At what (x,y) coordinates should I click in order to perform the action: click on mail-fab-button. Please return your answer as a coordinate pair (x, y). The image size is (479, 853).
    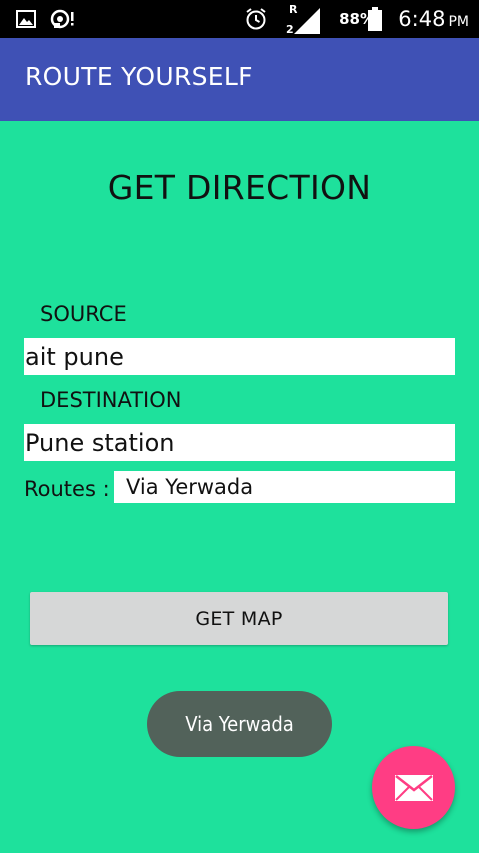
    Looking at the image, I should click on (413, 787).